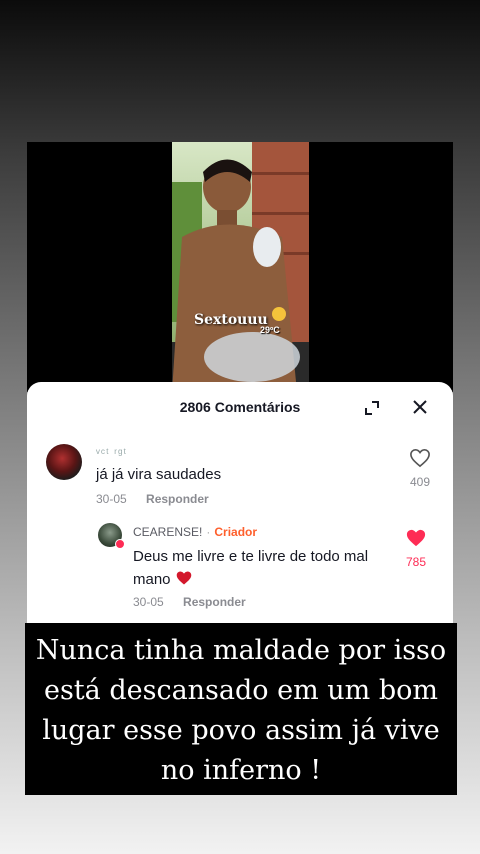  What do you see at coordinates (420, 407) in the screenshot?
I see `close-icon` at bounding box center [420, 407].